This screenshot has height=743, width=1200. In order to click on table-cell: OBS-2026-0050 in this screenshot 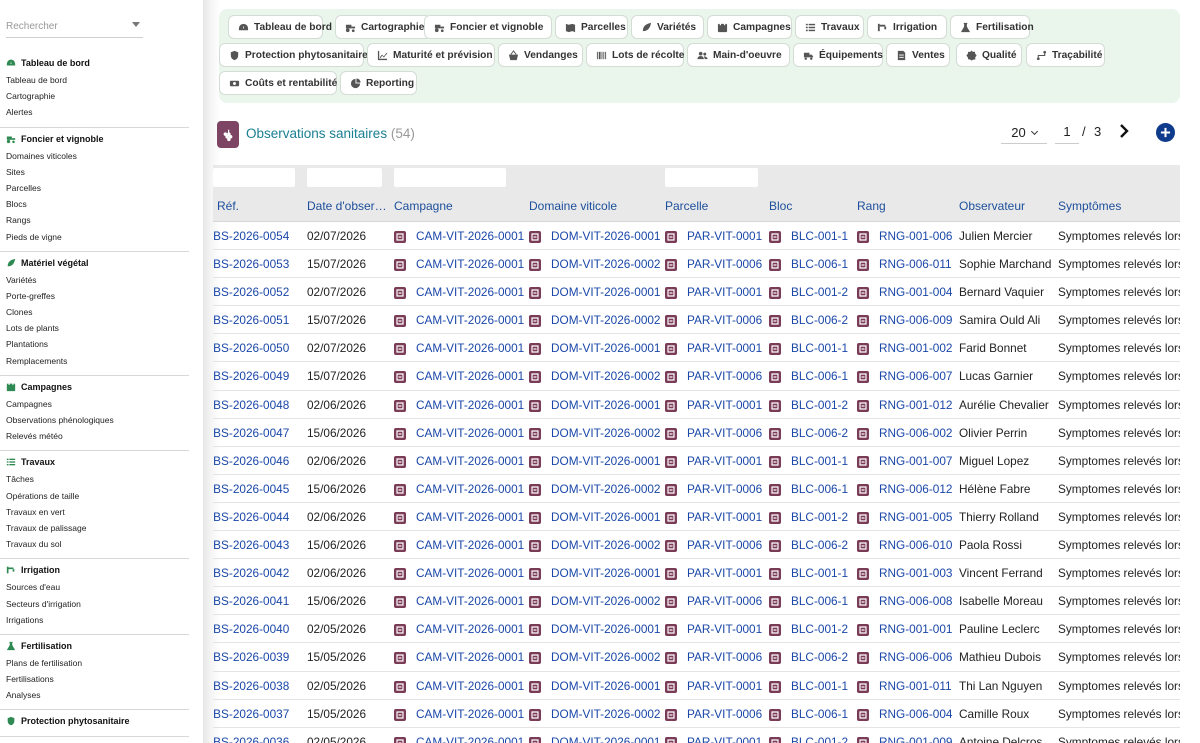, I will do `click(251, 348)`.